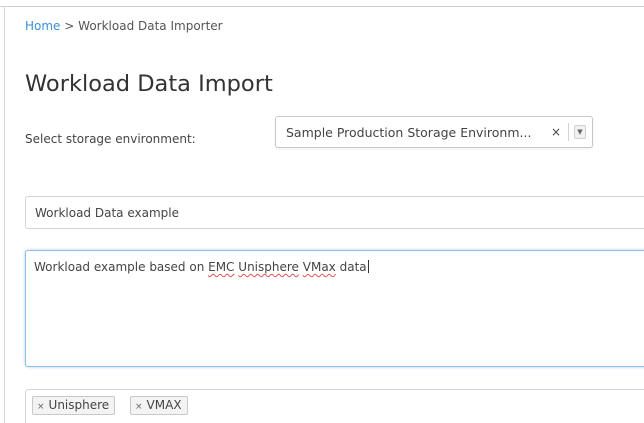 The height and width of the screenshot is (423, 644). What do you see at coordinates (221, 267) in the screenshot?
I see `description-word-emc: EMC` at bounding box center [221, 267].